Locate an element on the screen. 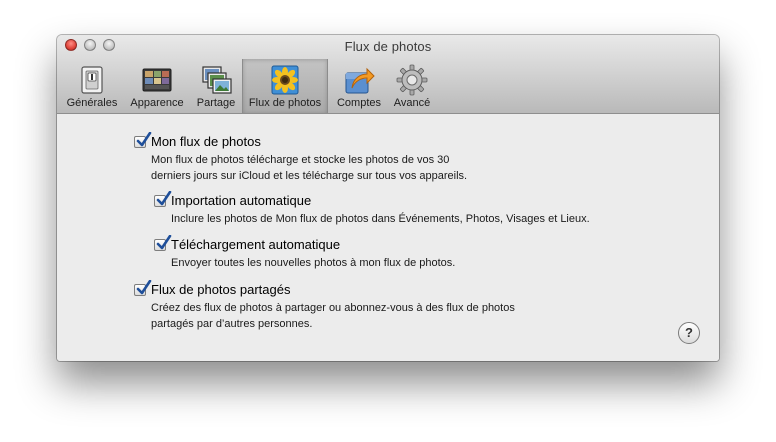 The height and width of the screenshot is (442, 776). tab-partage: Partage is located at coordinates (216, 86).